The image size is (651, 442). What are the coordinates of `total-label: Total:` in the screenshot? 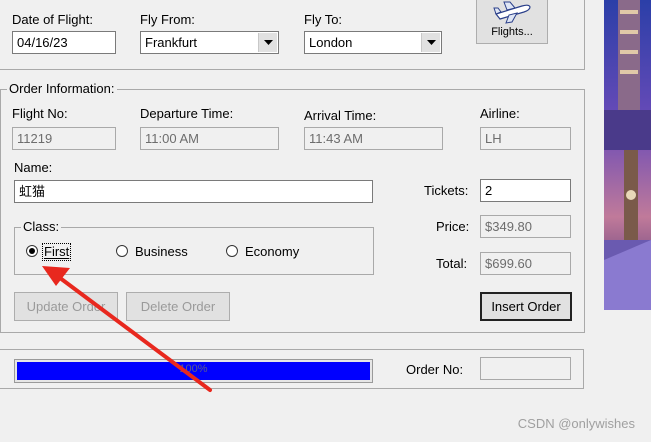 It's located at (452, 263).